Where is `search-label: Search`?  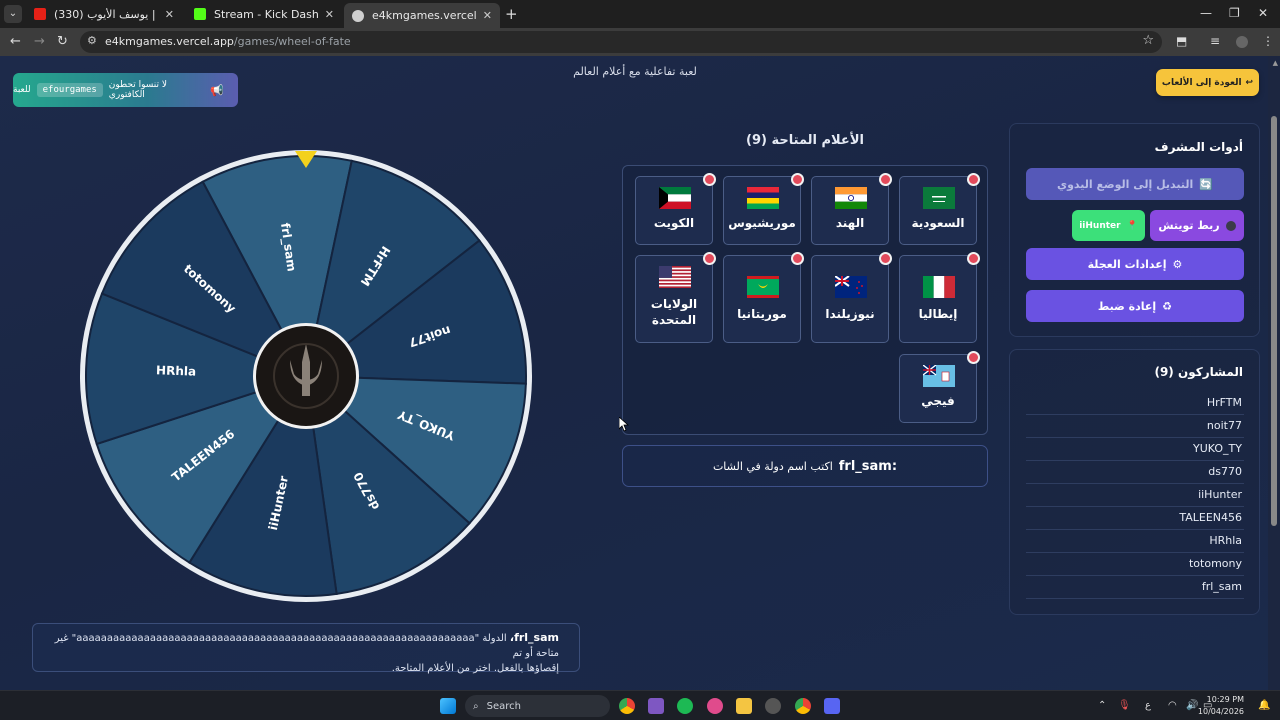
search-label: Search is located at coordinates (503, 706).